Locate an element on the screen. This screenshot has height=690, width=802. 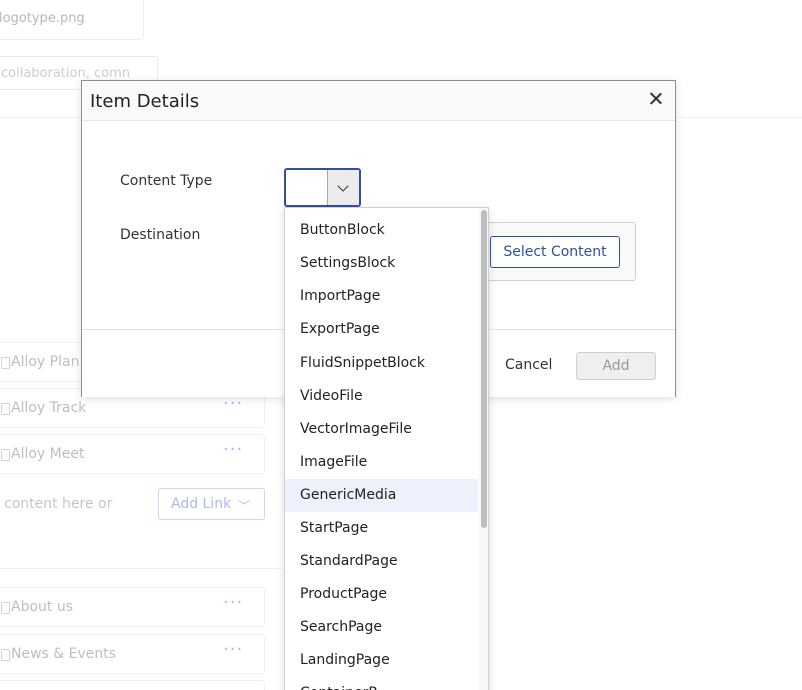
dropdown-option: SearchPage is located at coordinates (381, 627).